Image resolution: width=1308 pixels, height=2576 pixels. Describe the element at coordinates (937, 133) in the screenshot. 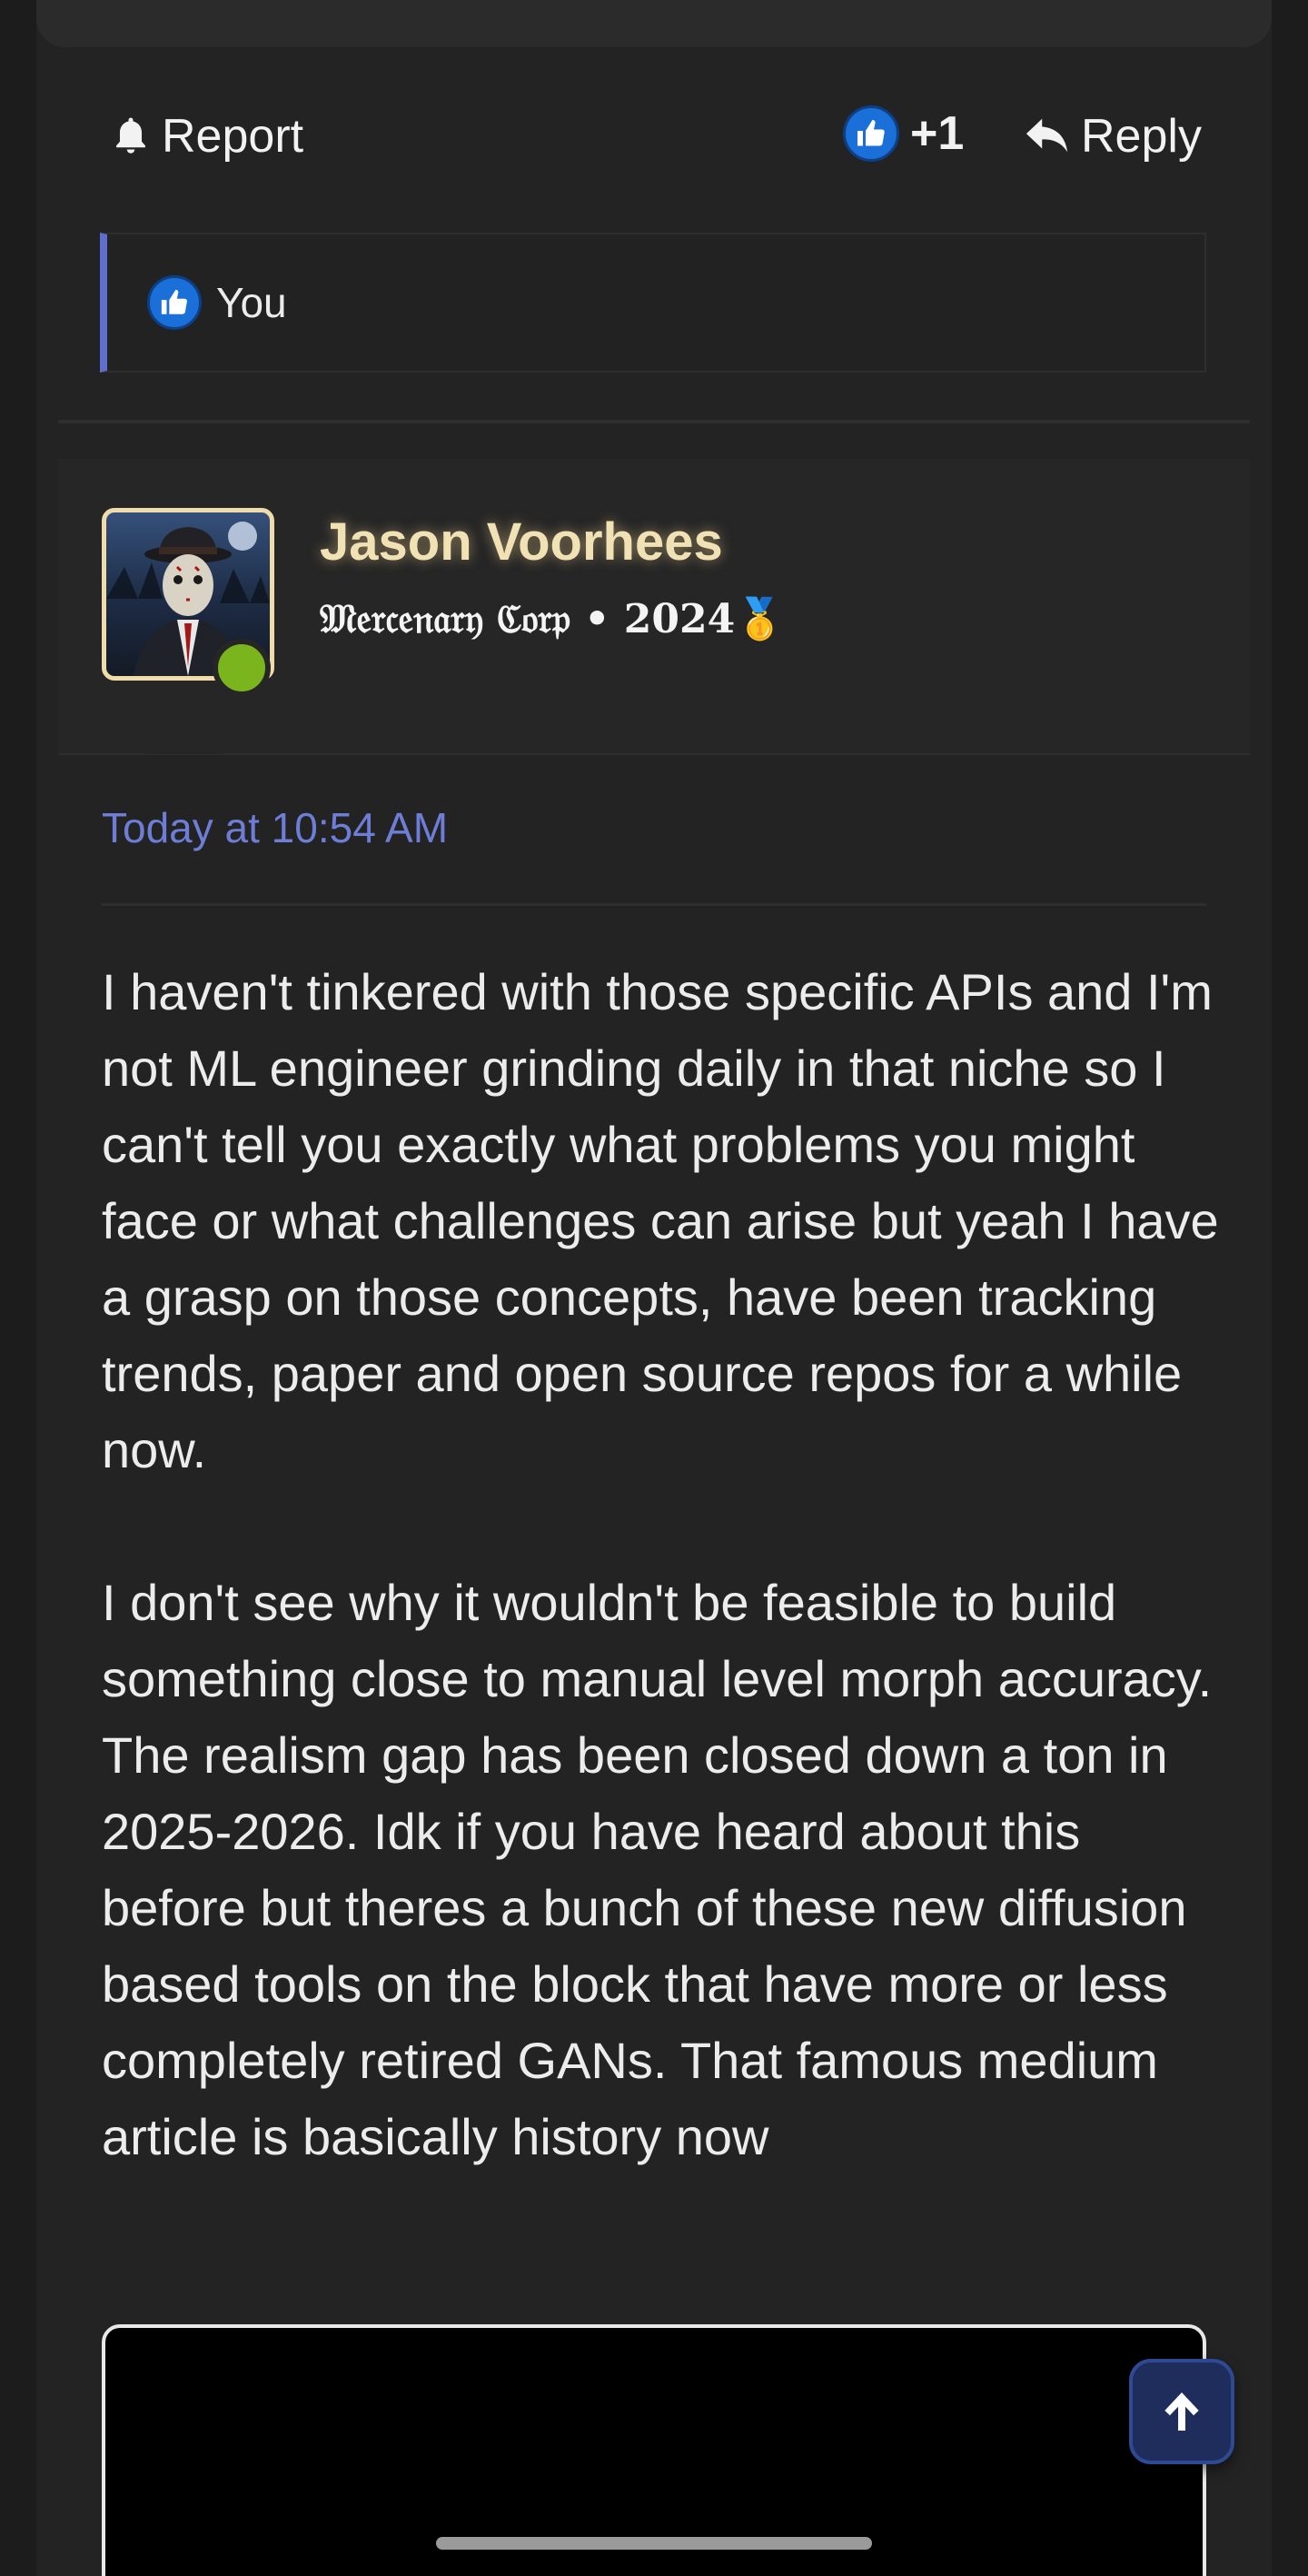

I see `like-count: +1` at that location.